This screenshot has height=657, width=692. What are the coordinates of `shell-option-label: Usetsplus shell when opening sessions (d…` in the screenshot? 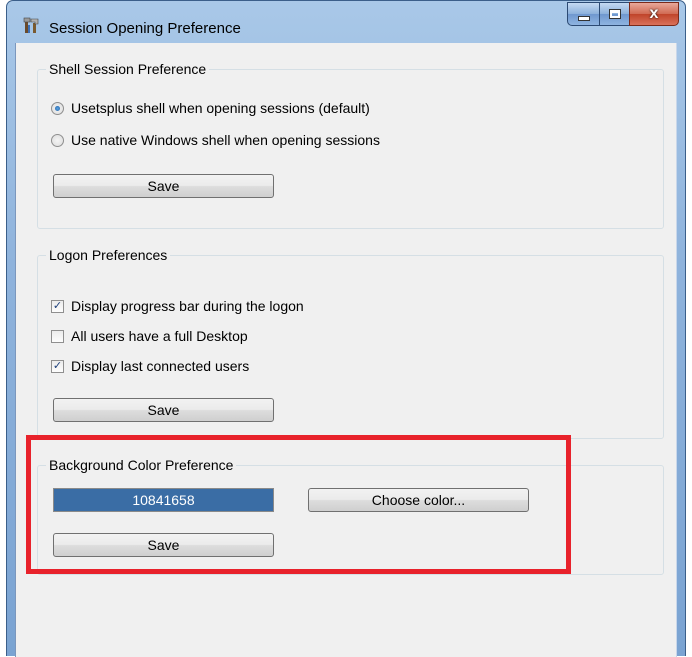 It's located at (220, 108).